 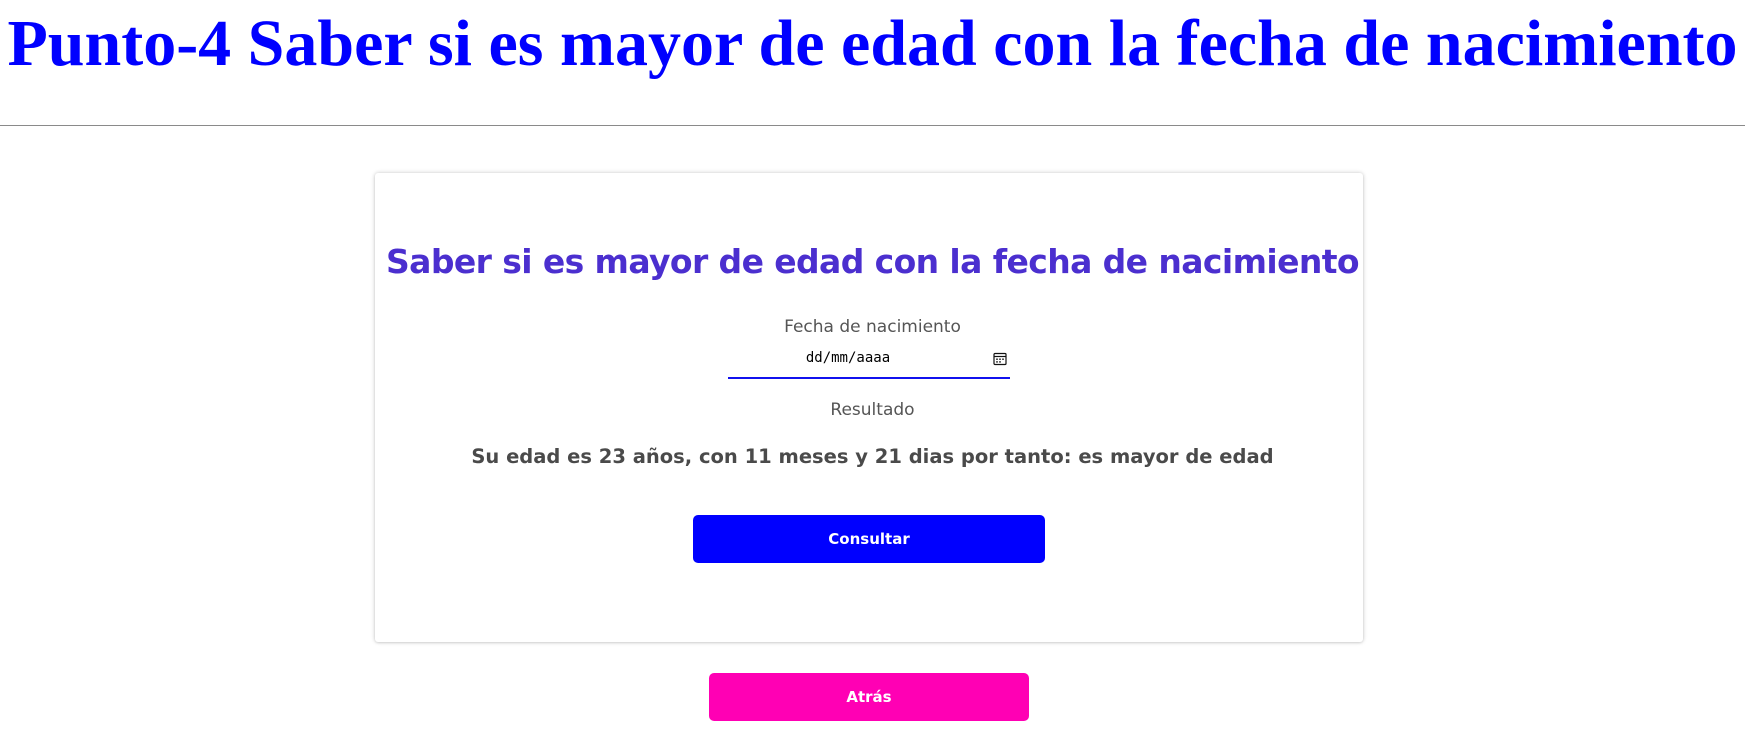 What do you see at coordinates (872, 410) in the screenshot?
I see `result-label: Resultado` at bounding box center [872, 410].